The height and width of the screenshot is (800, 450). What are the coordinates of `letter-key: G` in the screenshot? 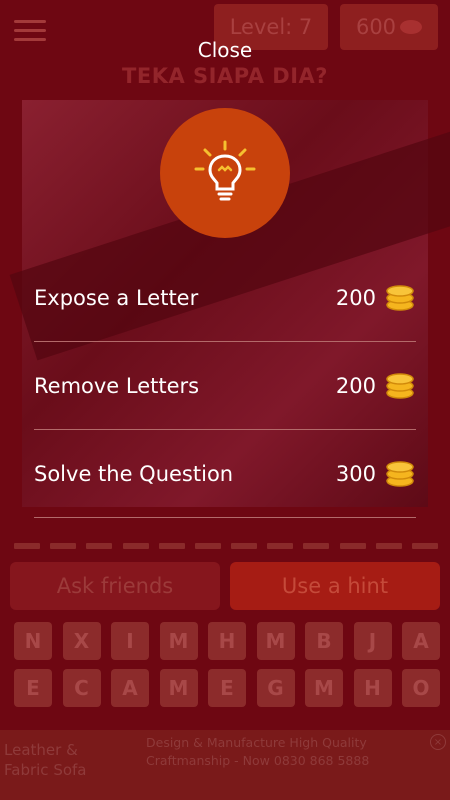 It's located at (275, 688).